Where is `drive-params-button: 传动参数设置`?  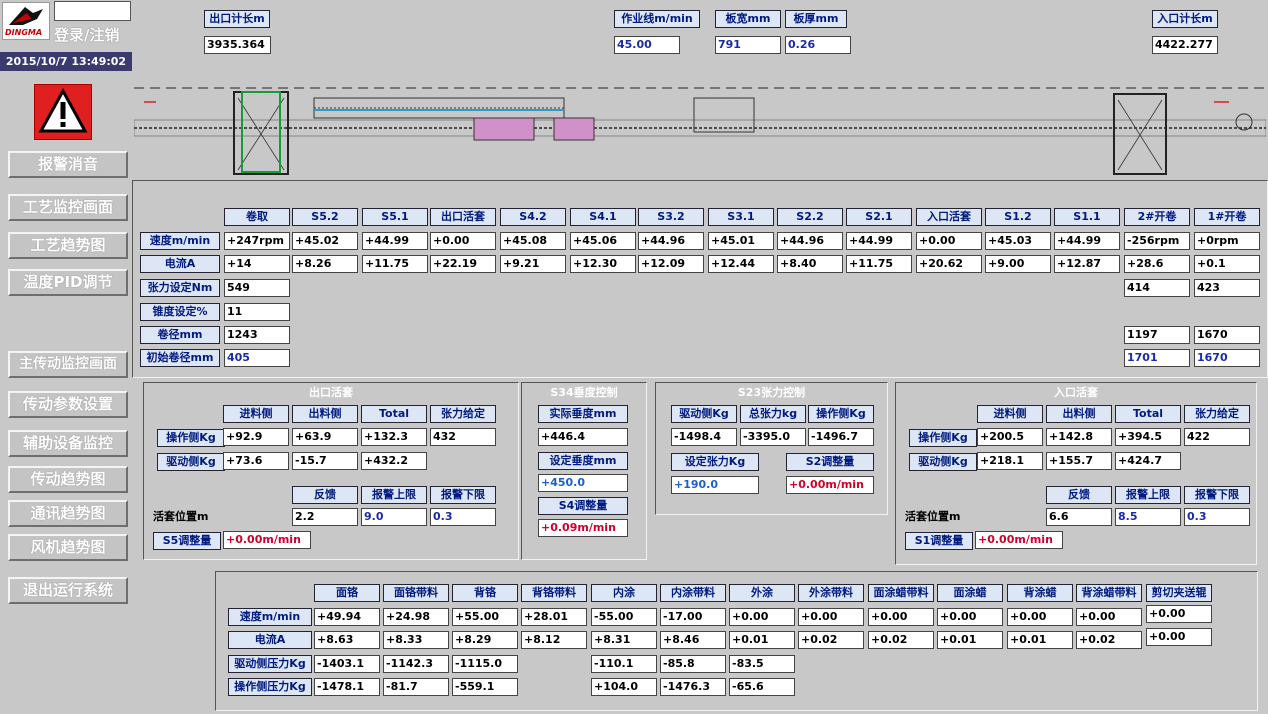
drive-params-button: 传动参数设置 is located at coordinates (68, 404).